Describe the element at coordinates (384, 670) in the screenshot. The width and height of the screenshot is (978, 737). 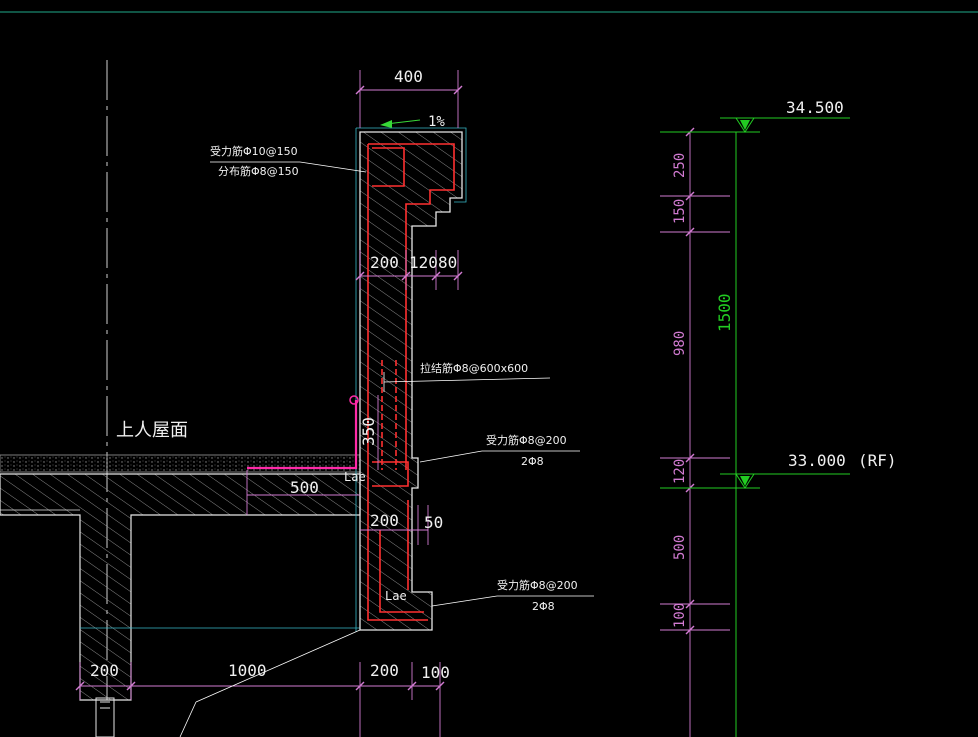
I see `dim-bottom-200-right: 200` at that location.